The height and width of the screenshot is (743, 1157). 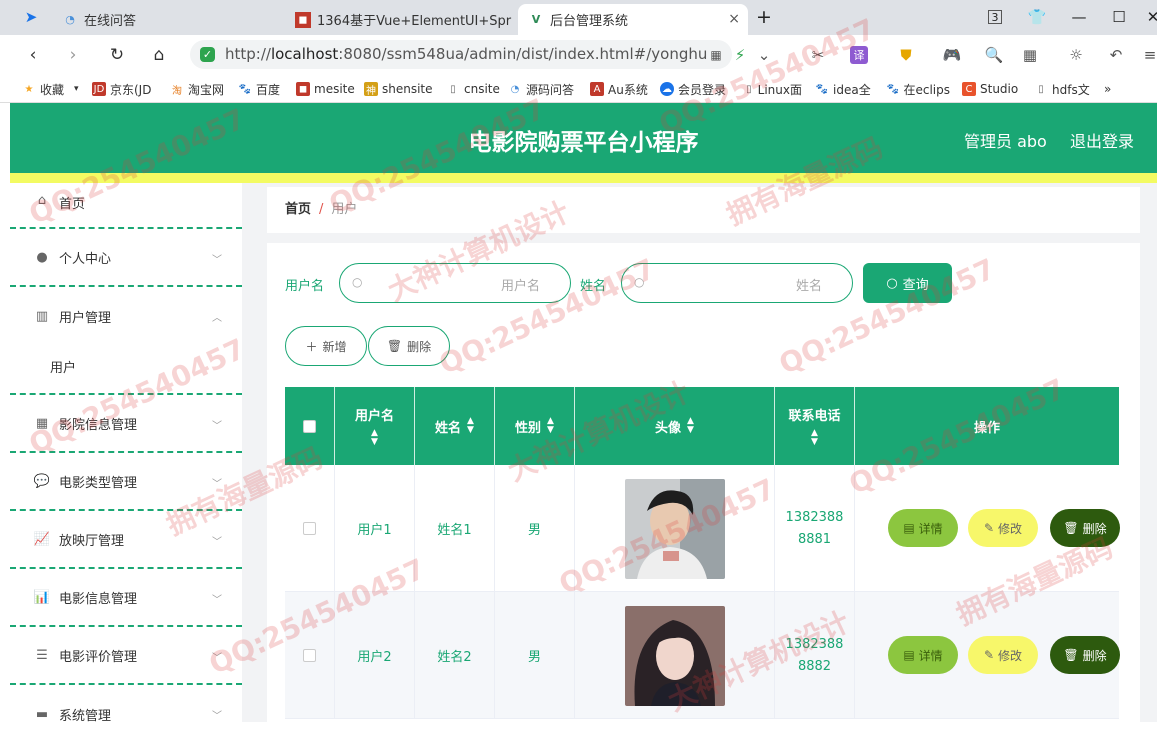 What do you see at coordinates (33, 55) in the screenshot?
I see `back-icon: ‹` at bounding box center [33, 55].